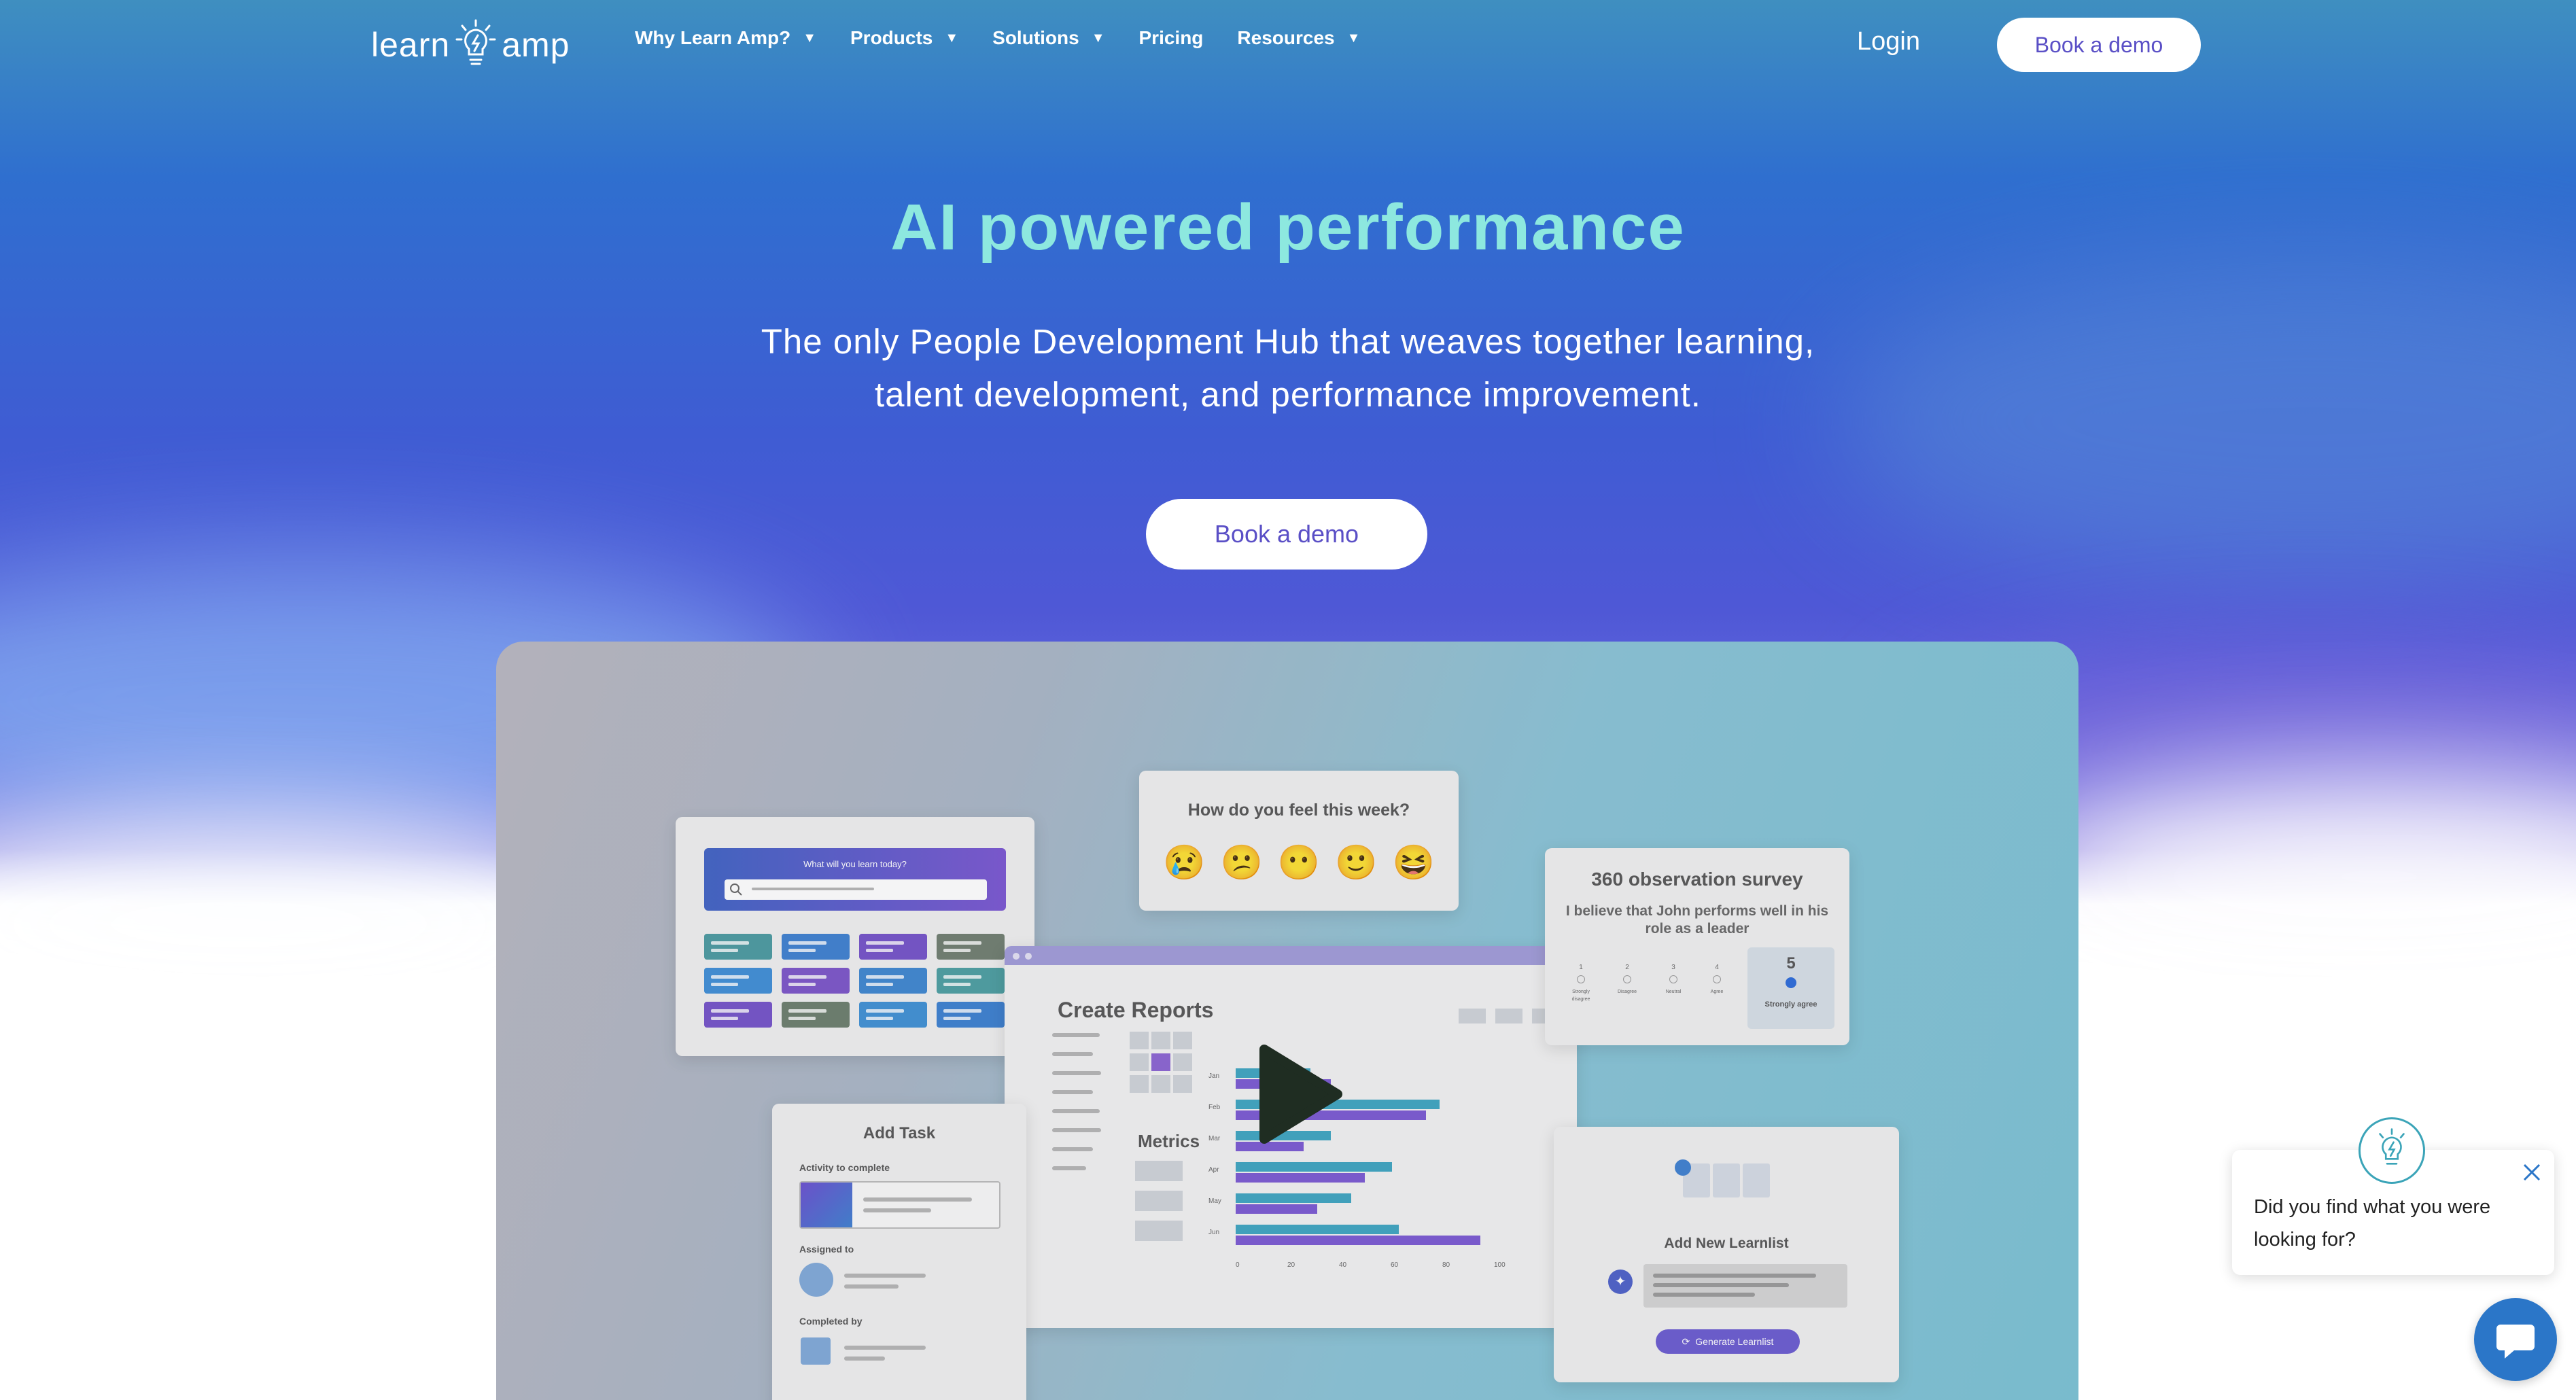 This screenshot has width=2576, height=1400. What do you see at coordinates (1296, 1094) in the screenshot?
I see `play-icon` at bounding box center [1296, 1094].